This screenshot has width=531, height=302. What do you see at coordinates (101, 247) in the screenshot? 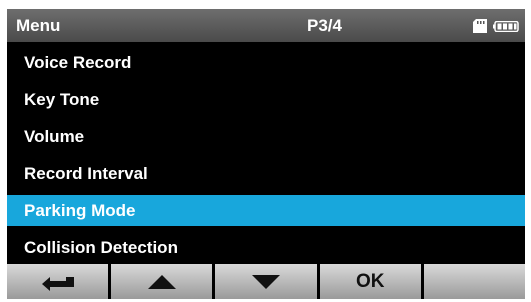
I see `menu-item-label: Collision Detection` at bounding box center [101, 247].